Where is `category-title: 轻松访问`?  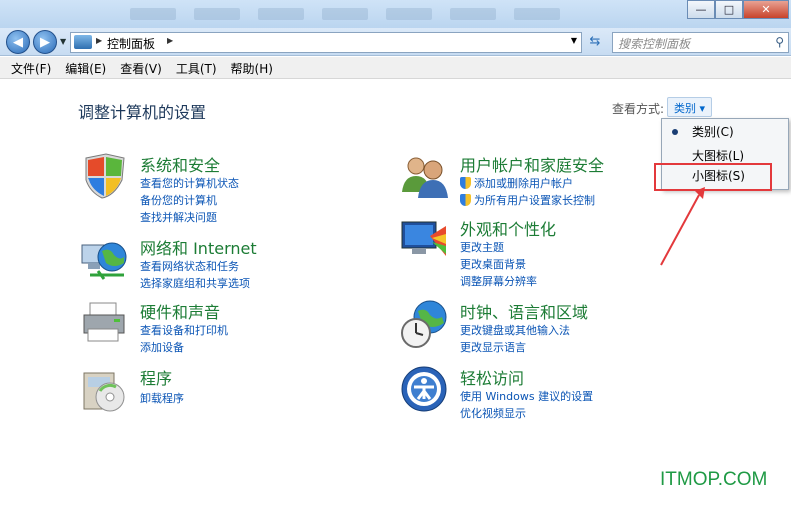
category-title: 轻松访问 is located at coordinates (492, 377).